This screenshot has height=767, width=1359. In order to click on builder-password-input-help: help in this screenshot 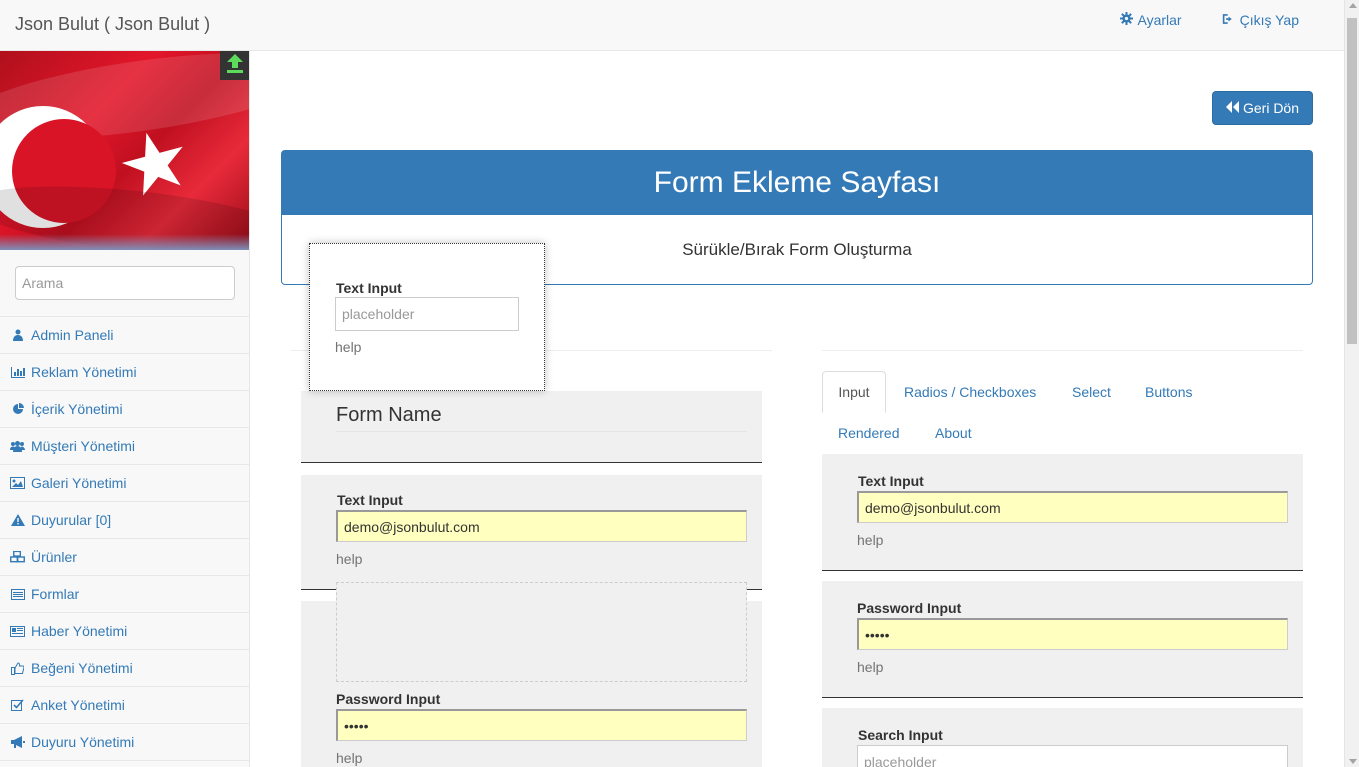, I will do `click(349, 758)`.